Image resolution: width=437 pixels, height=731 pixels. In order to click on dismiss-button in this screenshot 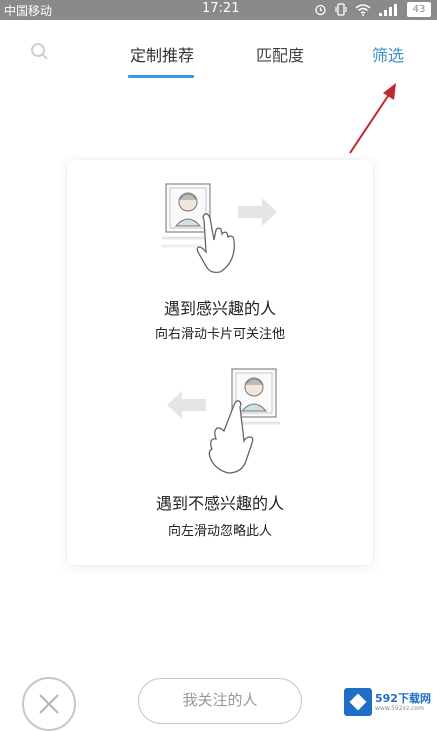, I will do `click(49, 704)`.